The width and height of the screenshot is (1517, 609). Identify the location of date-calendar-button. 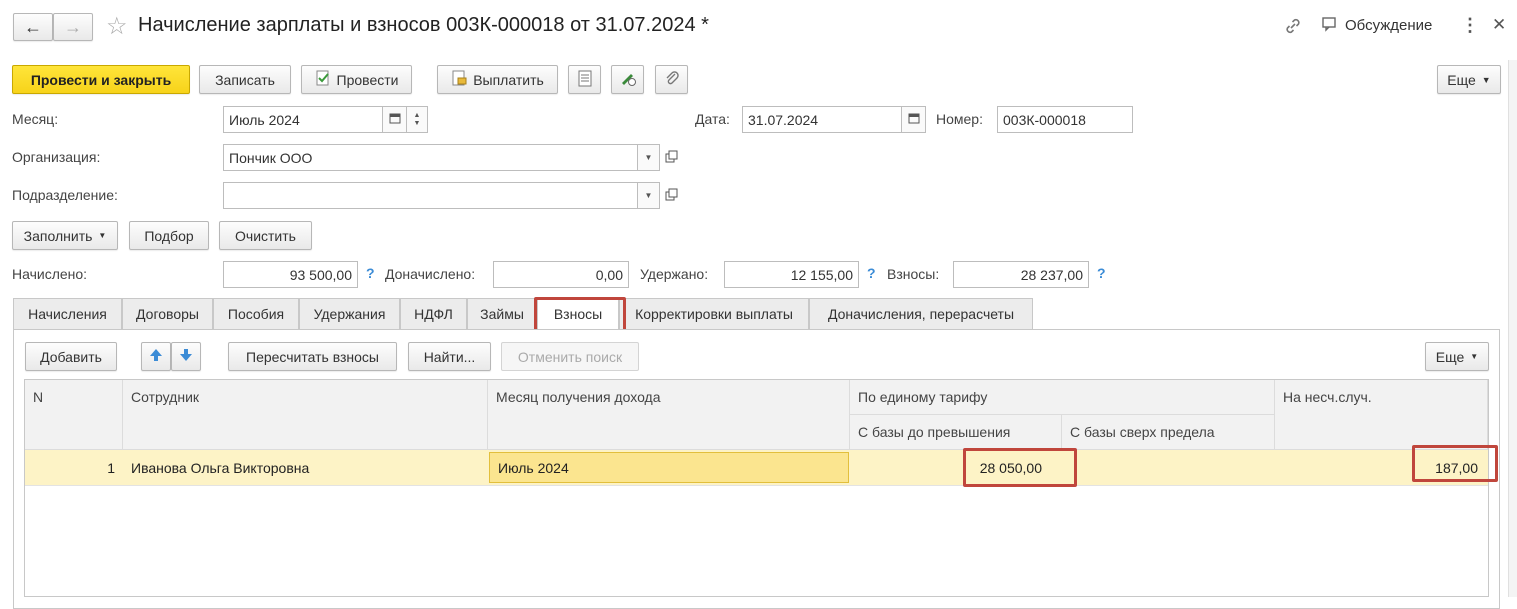
(914, 119).